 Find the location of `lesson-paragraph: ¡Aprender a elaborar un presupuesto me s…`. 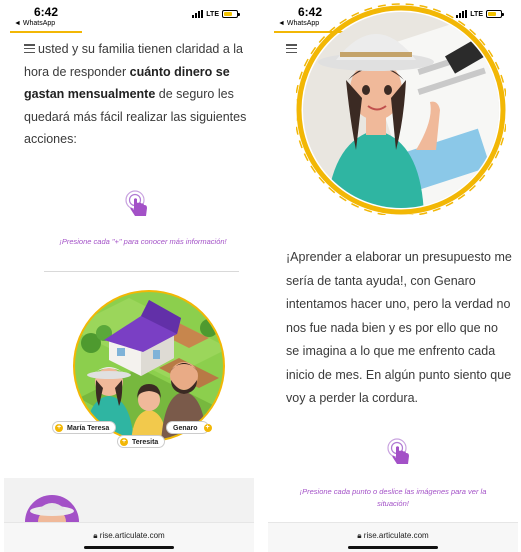

lesson-paragraph: ¡Aprender a elaborar un presupuesto me s… is located at coordinates (399, 327).